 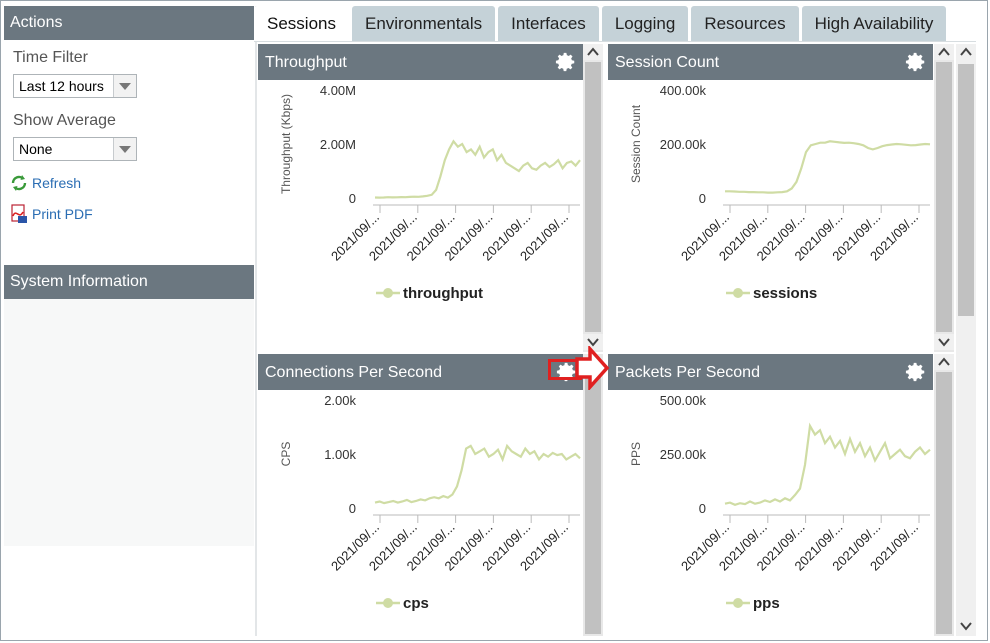 What do you see at coordinates (75, 149) in the screenshot?
I see `show-average-select: None` at bounding box center [75, 149].